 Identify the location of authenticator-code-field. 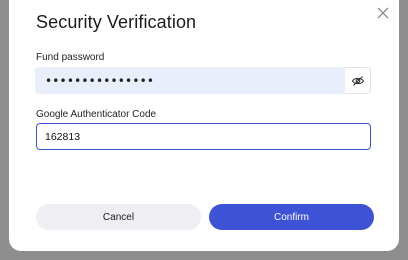
(203, 136).